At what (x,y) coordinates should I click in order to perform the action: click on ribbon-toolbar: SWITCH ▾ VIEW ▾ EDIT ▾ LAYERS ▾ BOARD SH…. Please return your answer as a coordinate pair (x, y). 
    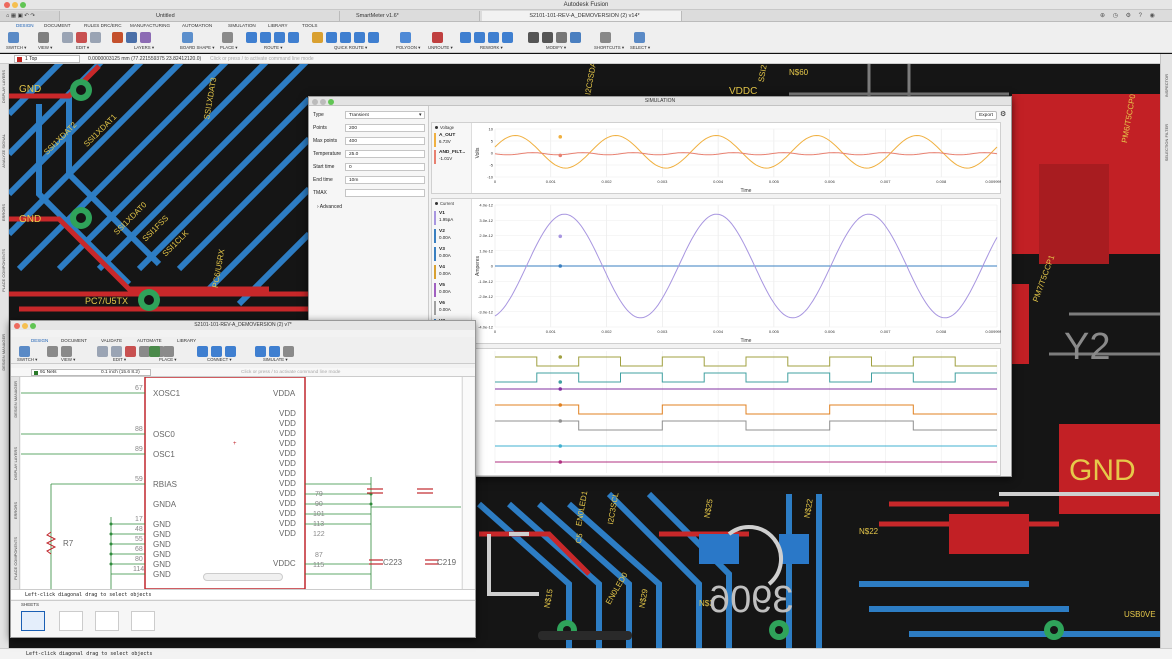
    Looking at the image, I should click on (586, 41).